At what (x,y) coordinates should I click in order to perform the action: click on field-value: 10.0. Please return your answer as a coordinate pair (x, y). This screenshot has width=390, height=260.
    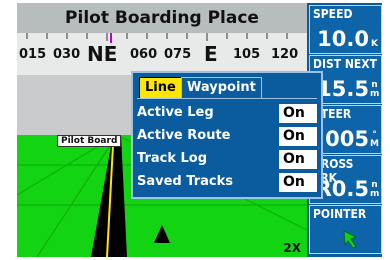
    Looking at the image, I should click on (343, 39).